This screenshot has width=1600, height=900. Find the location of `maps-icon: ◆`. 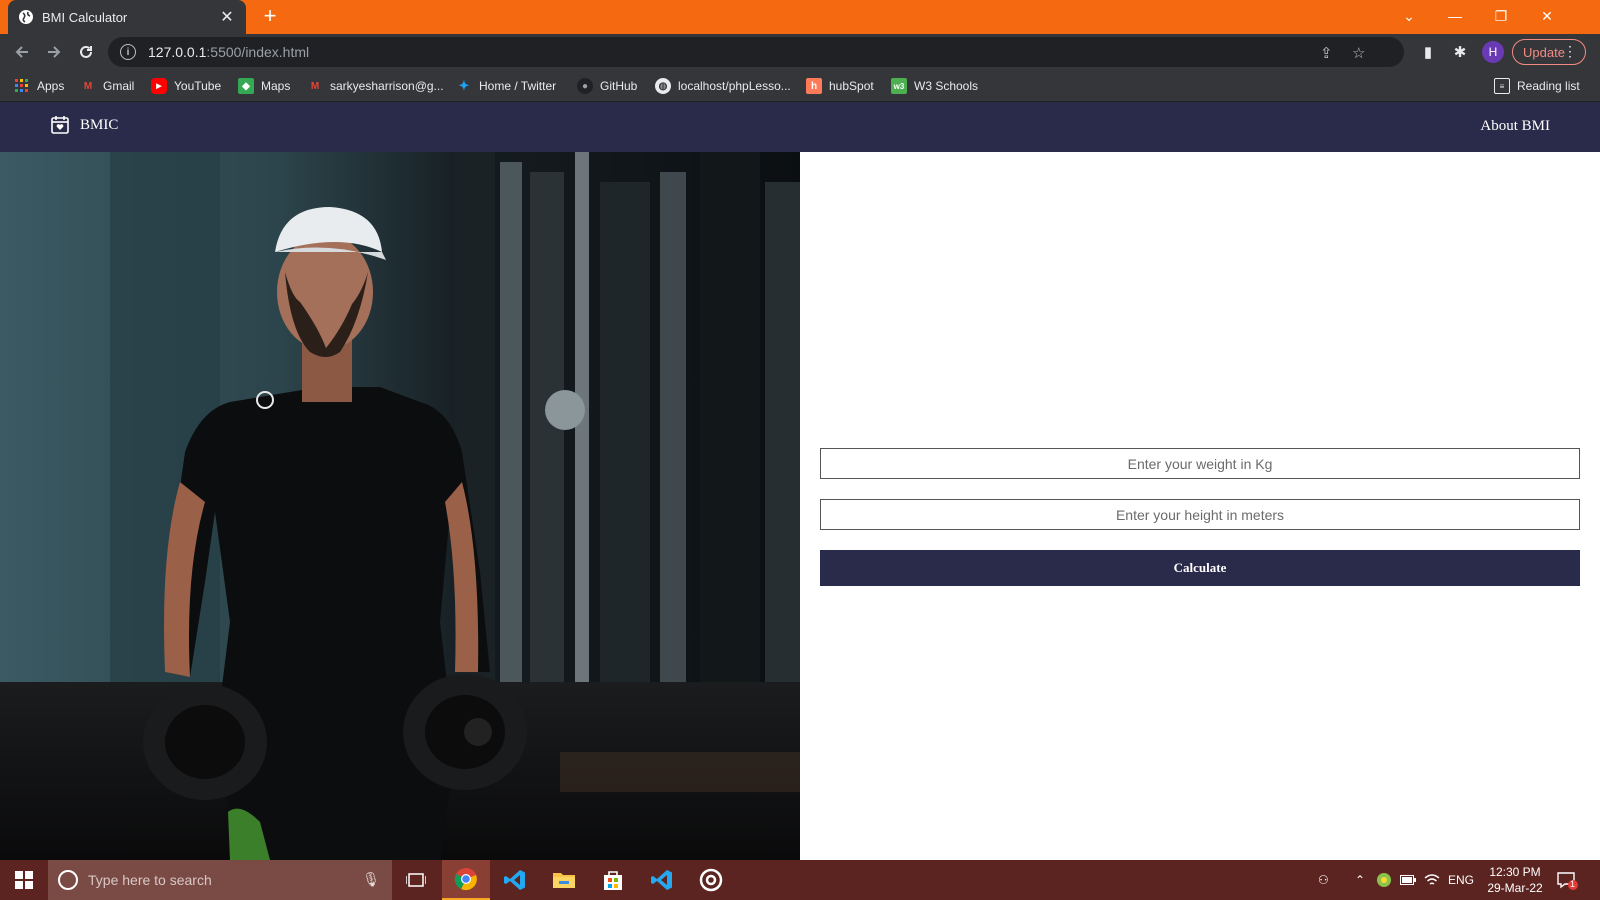

maps-icon: ◆ is located at coordinates (246, 86).